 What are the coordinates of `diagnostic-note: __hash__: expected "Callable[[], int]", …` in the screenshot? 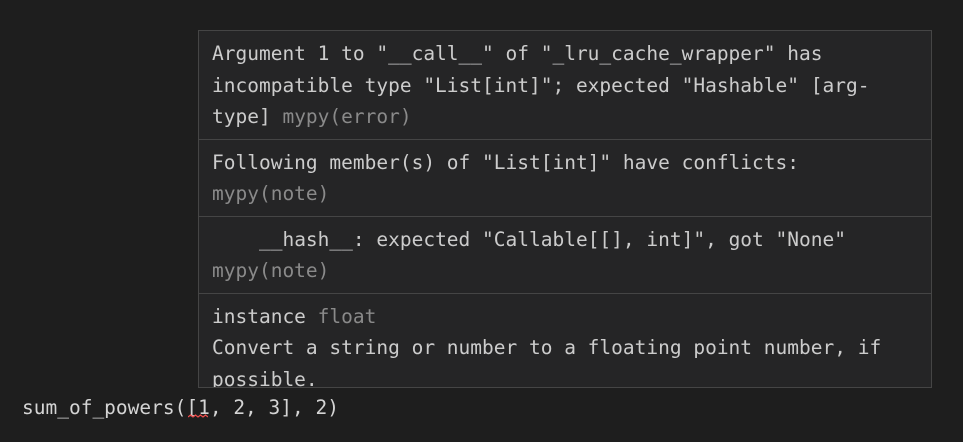 It's located at (565, 255).